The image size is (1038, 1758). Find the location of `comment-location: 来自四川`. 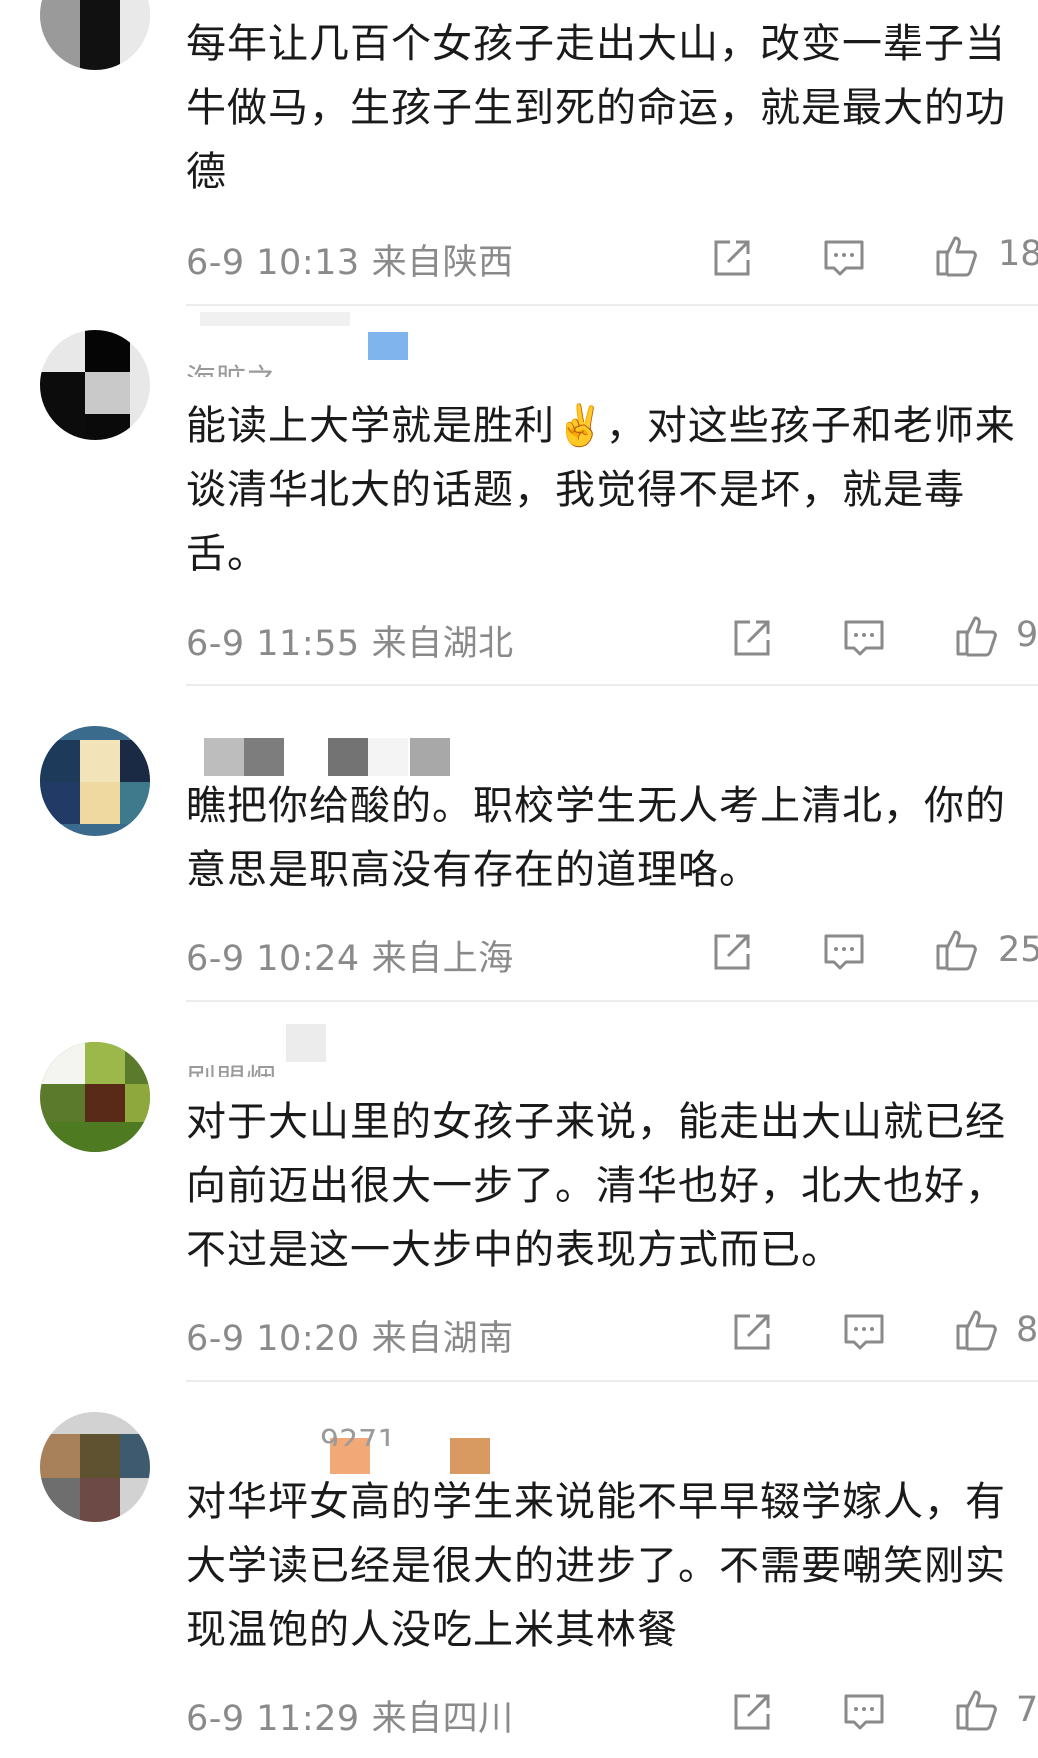

comment-location: 来自四川 is located at coordinates (442, 1719).